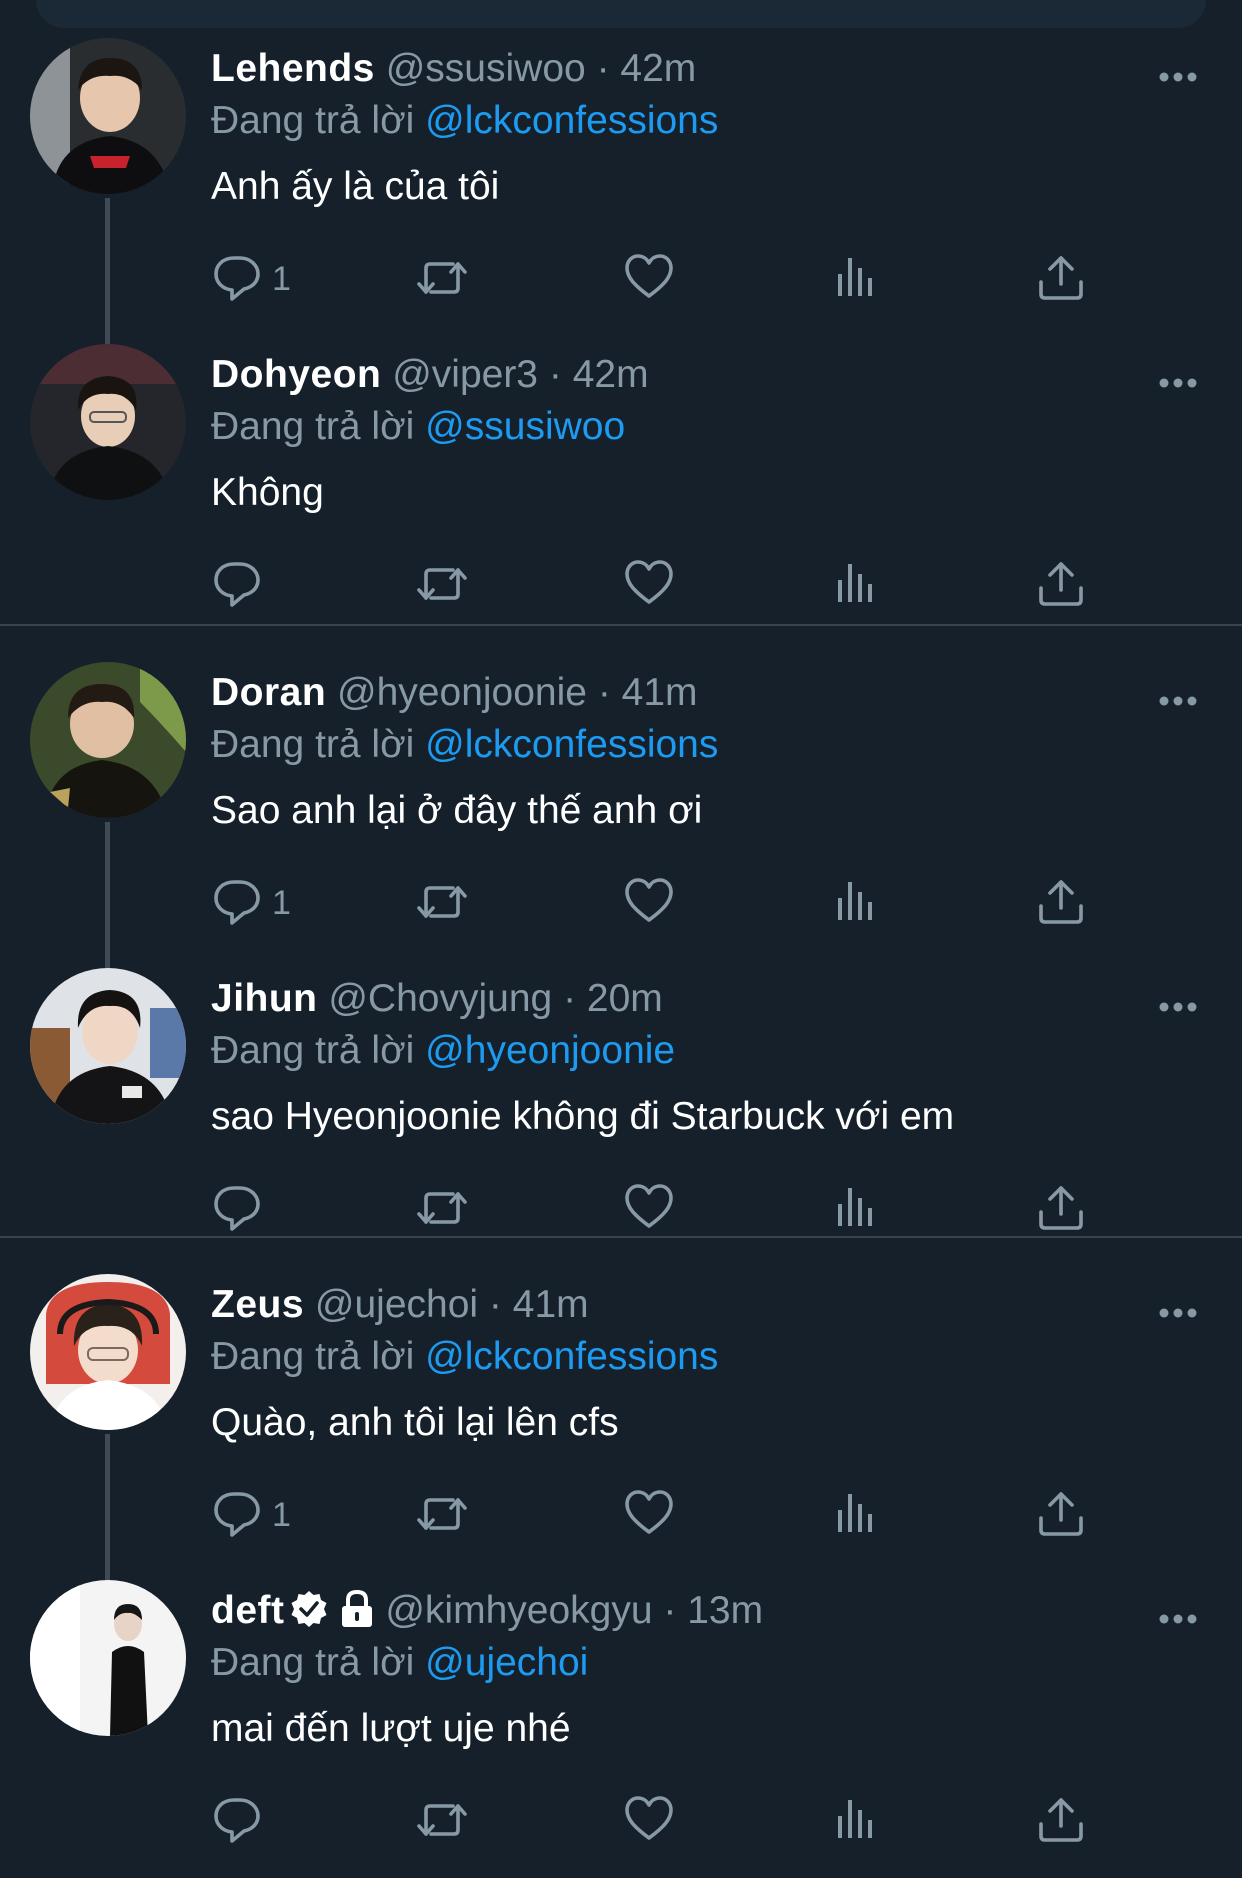 This screenshot has width=1242, height=1878. I want to click on tweet-text: mai đến lượt uje nhé, so click(391, 1728).